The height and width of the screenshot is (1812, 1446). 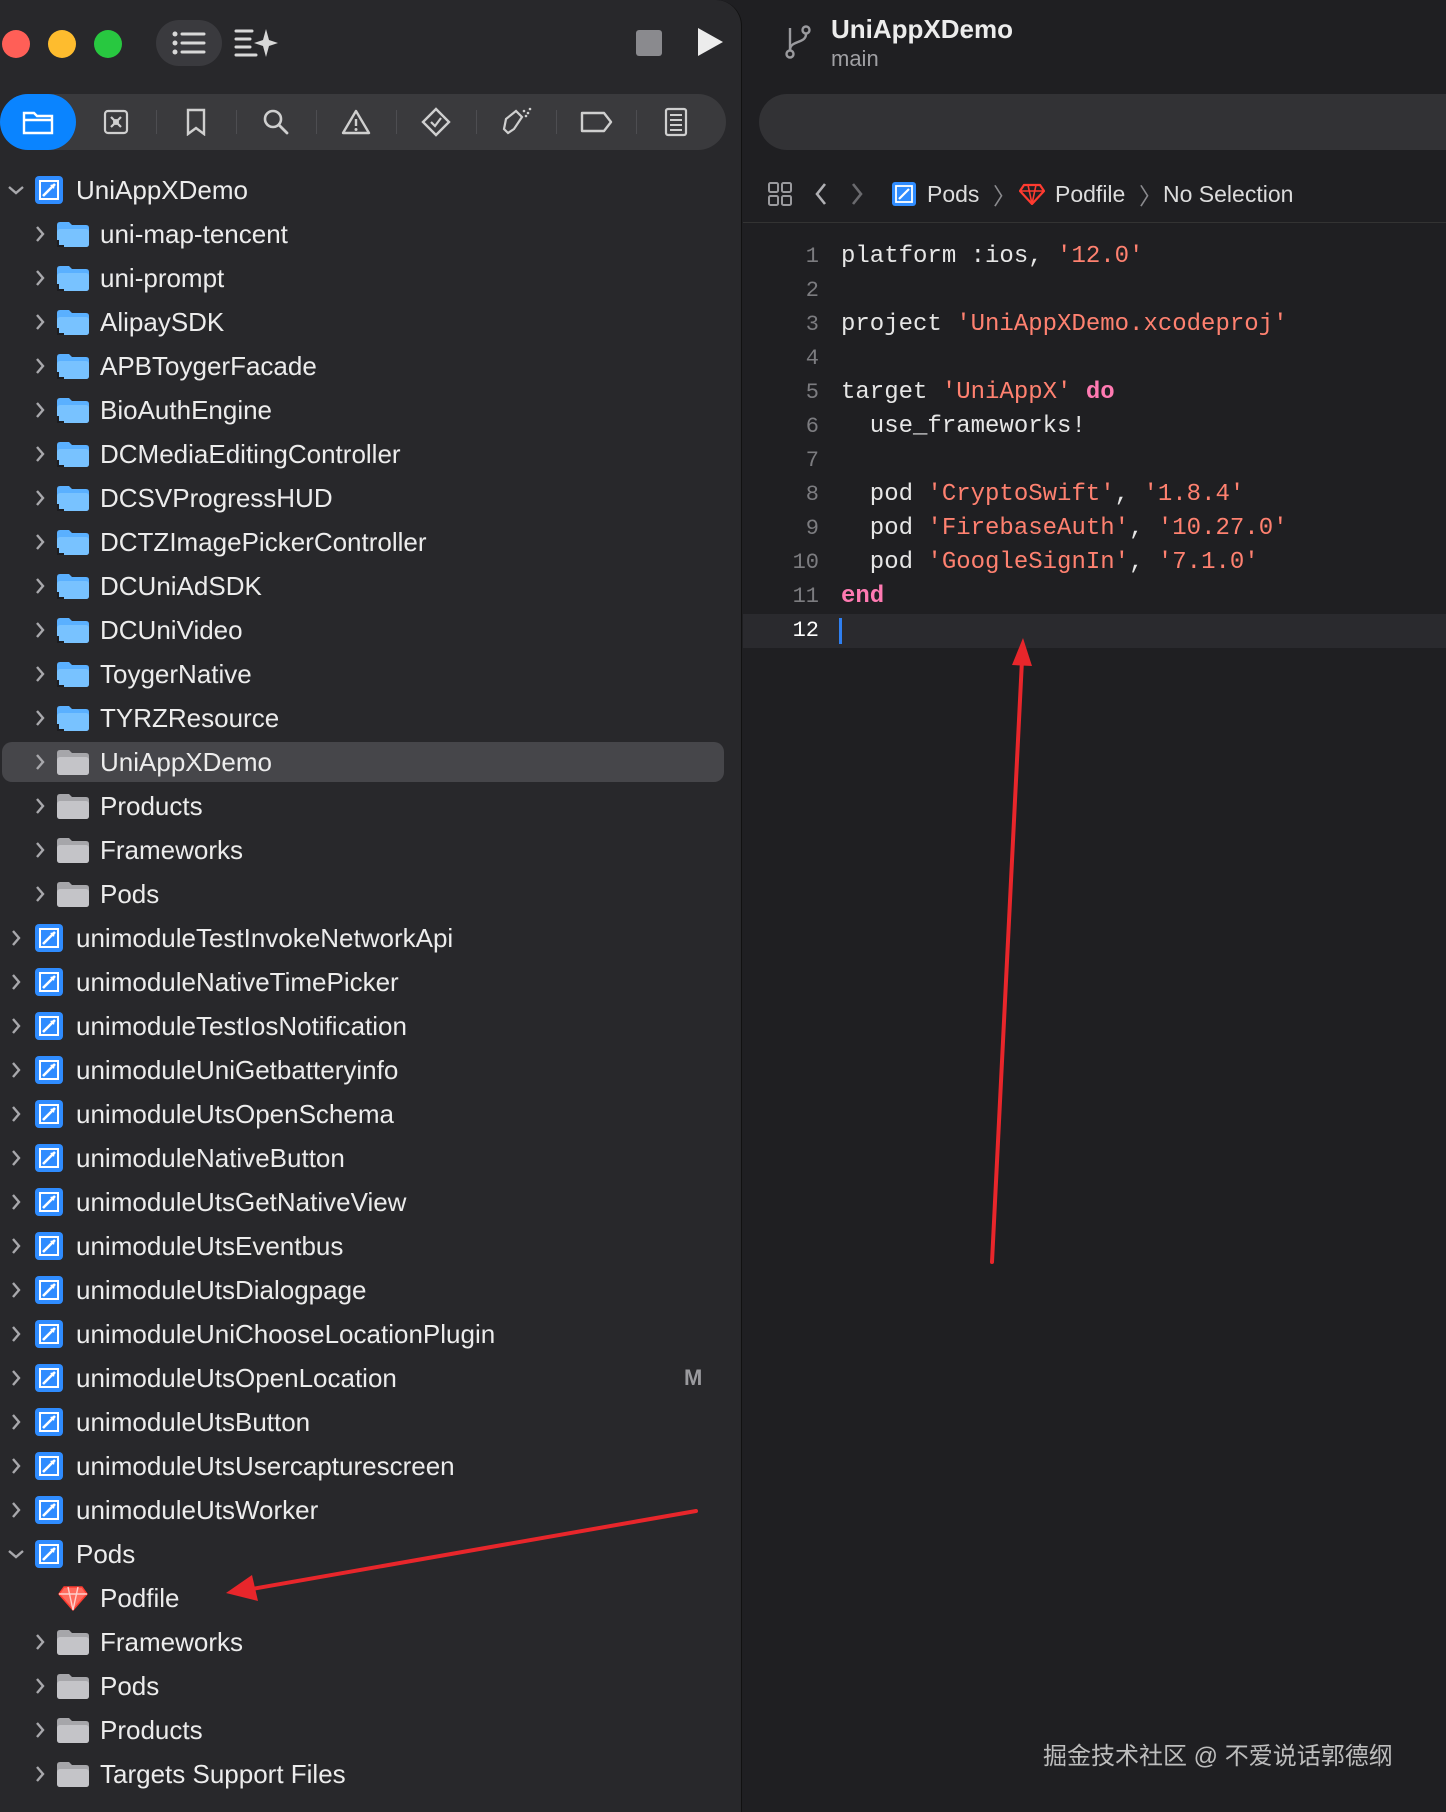 What do you see at coordinates (371, 1466) in the screenshot?
I see `tree-row: unimoduleUtsUsercapturescreen` at bounding box center [371, 1466].